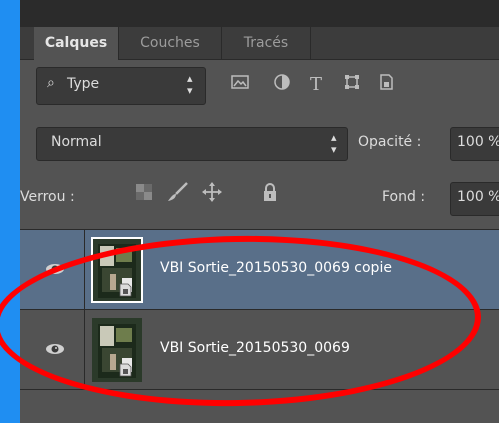 The image size is (499, 423). I want to click on lock-position-icon, so click(212, 195).